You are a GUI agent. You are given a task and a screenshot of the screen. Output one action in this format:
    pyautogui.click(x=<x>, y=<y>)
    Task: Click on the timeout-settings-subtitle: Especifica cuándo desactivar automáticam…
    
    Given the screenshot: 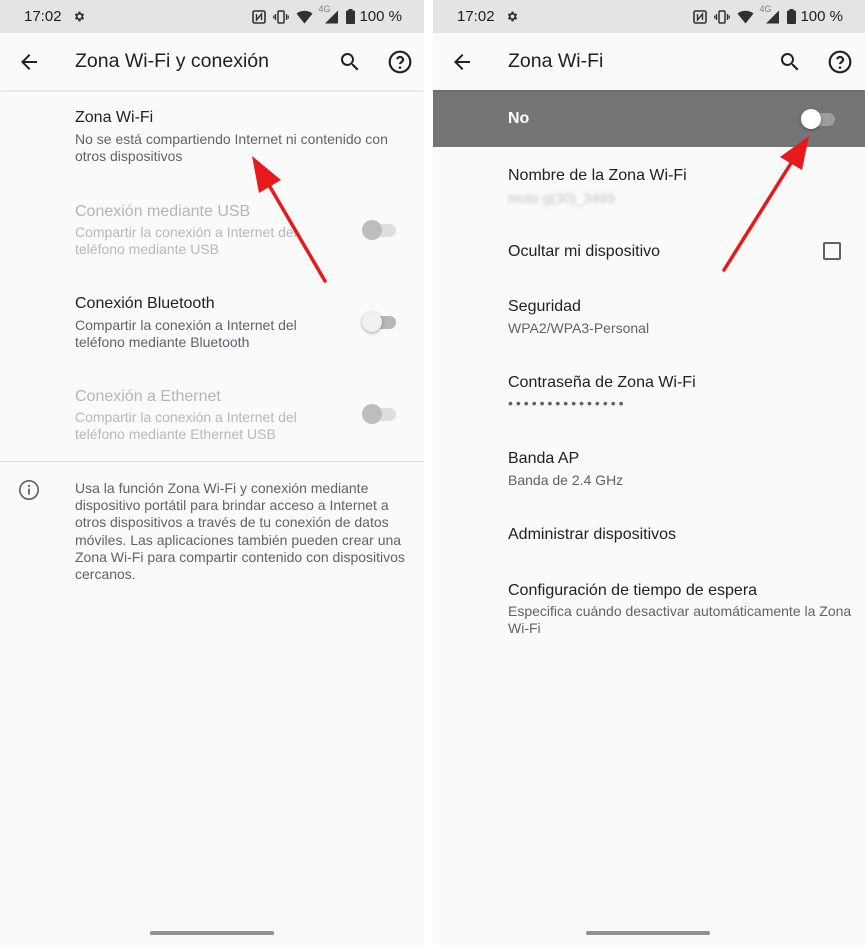 What is the action you would take?
    pyautogui.click(x=680, y=619)
    